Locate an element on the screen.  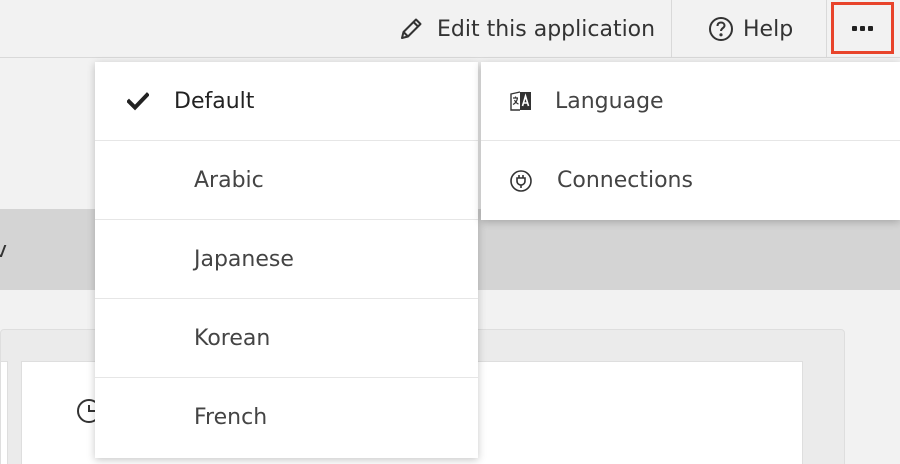
edit-application-button: Edit this application is located at coordinates (532, 29).